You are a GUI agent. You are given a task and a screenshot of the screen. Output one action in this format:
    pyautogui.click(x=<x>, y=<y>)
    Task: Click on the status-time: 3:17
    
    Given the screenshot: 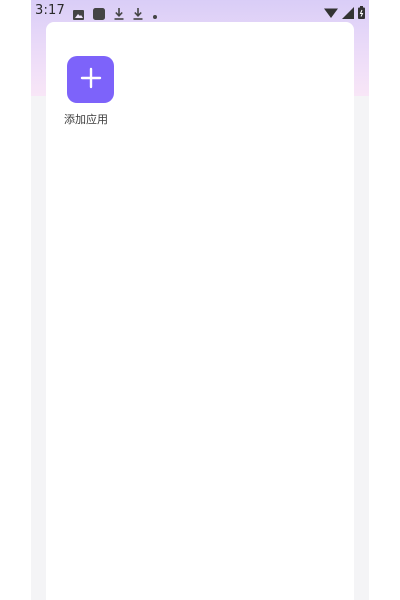 What is the action you would take?
    pyautogui.click(x=50, y=10)
    